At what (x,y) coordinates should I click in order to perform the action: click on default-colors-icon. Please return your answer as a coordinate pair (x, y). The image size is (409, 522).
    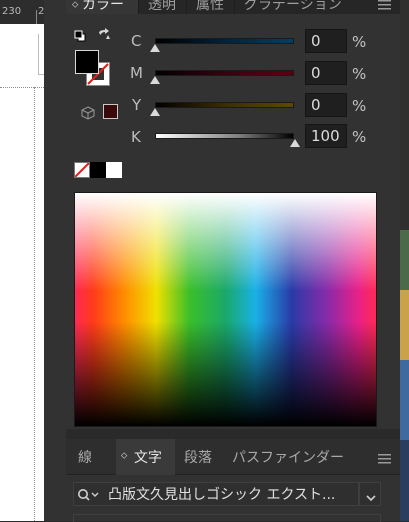
    Looking at the image, I should click on (80, 36).